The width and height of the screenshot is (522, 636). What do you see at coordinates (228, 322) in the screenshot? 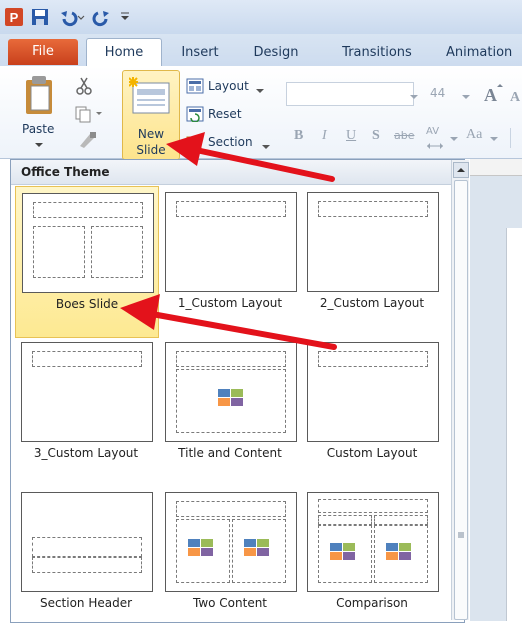
I see `arrow-to-boes-slide-icon` at bounding box center [228, 322].